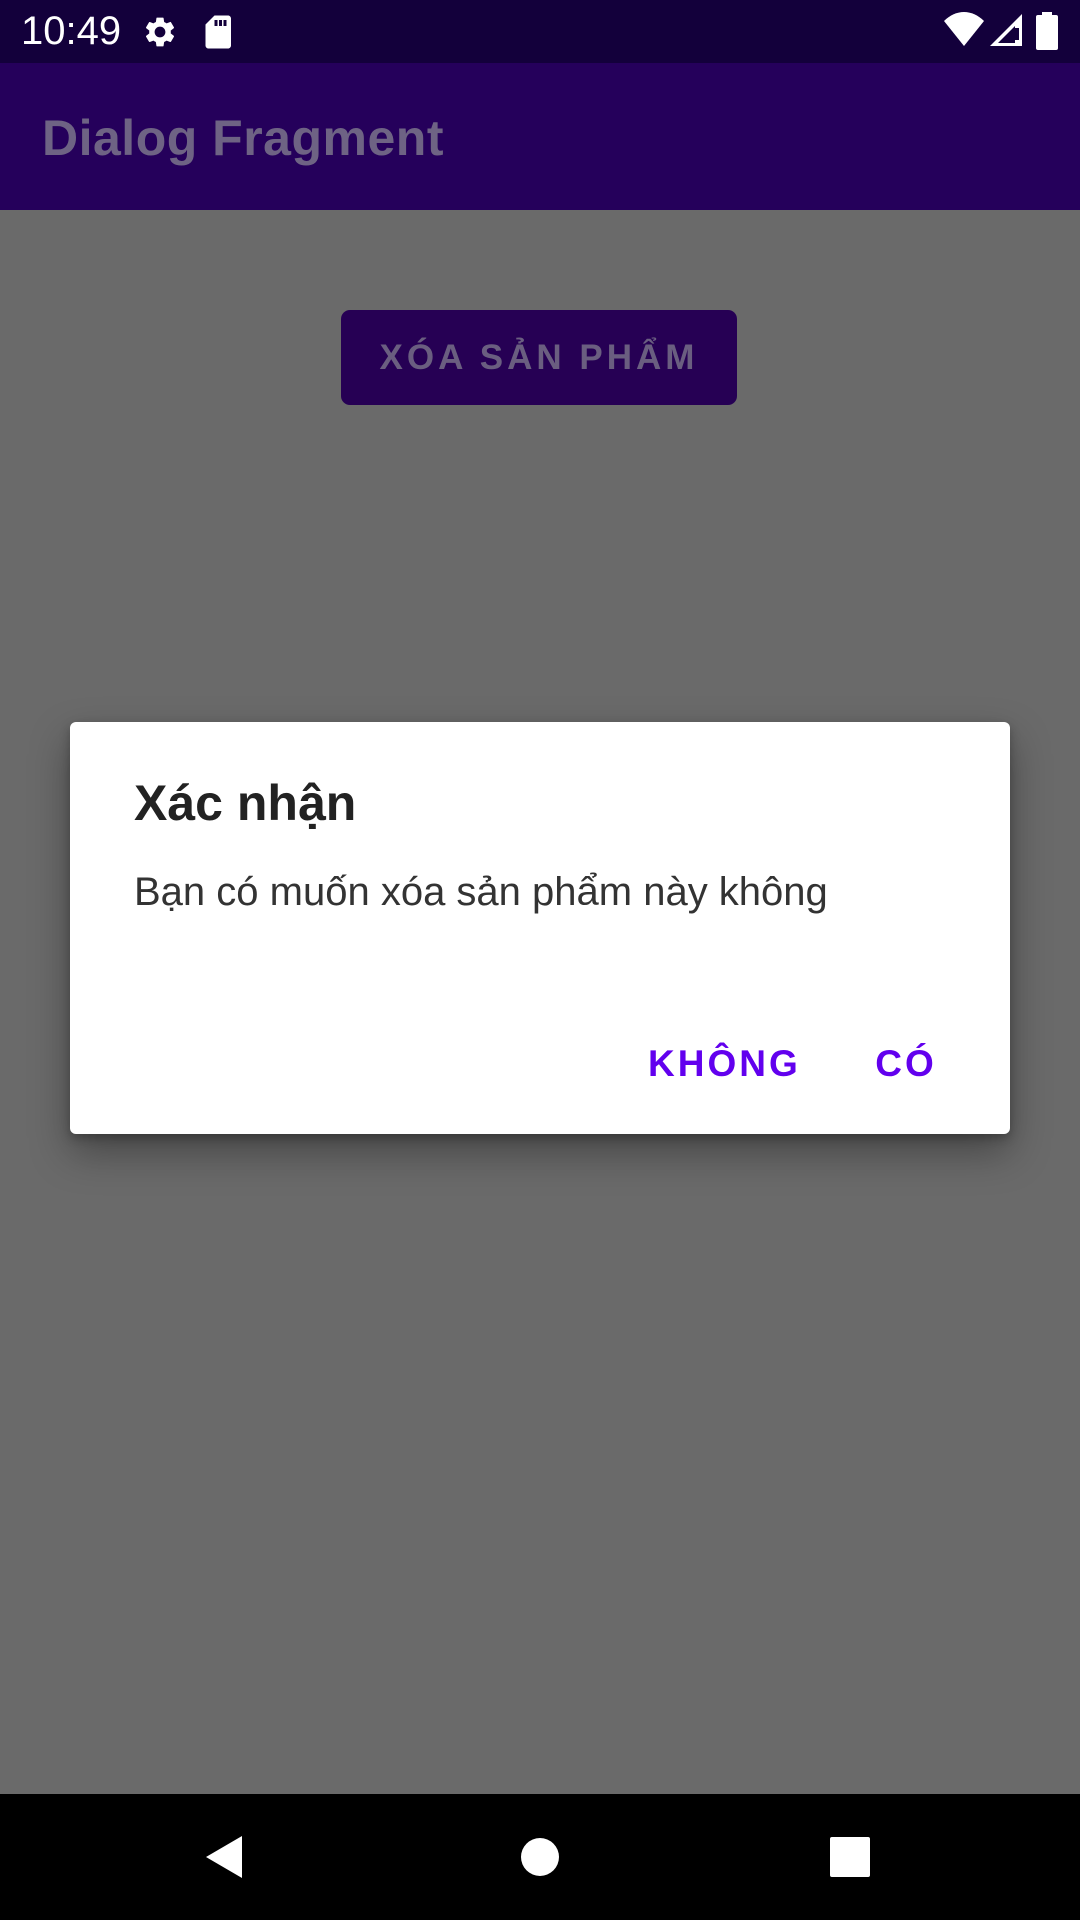 The width and height of the screenshot is (1080, 1920). What do you see at coordinates (540, 136) in the screenshot?
I see `app-bar: Dialog Fragment` at bounding box center [540, 136].